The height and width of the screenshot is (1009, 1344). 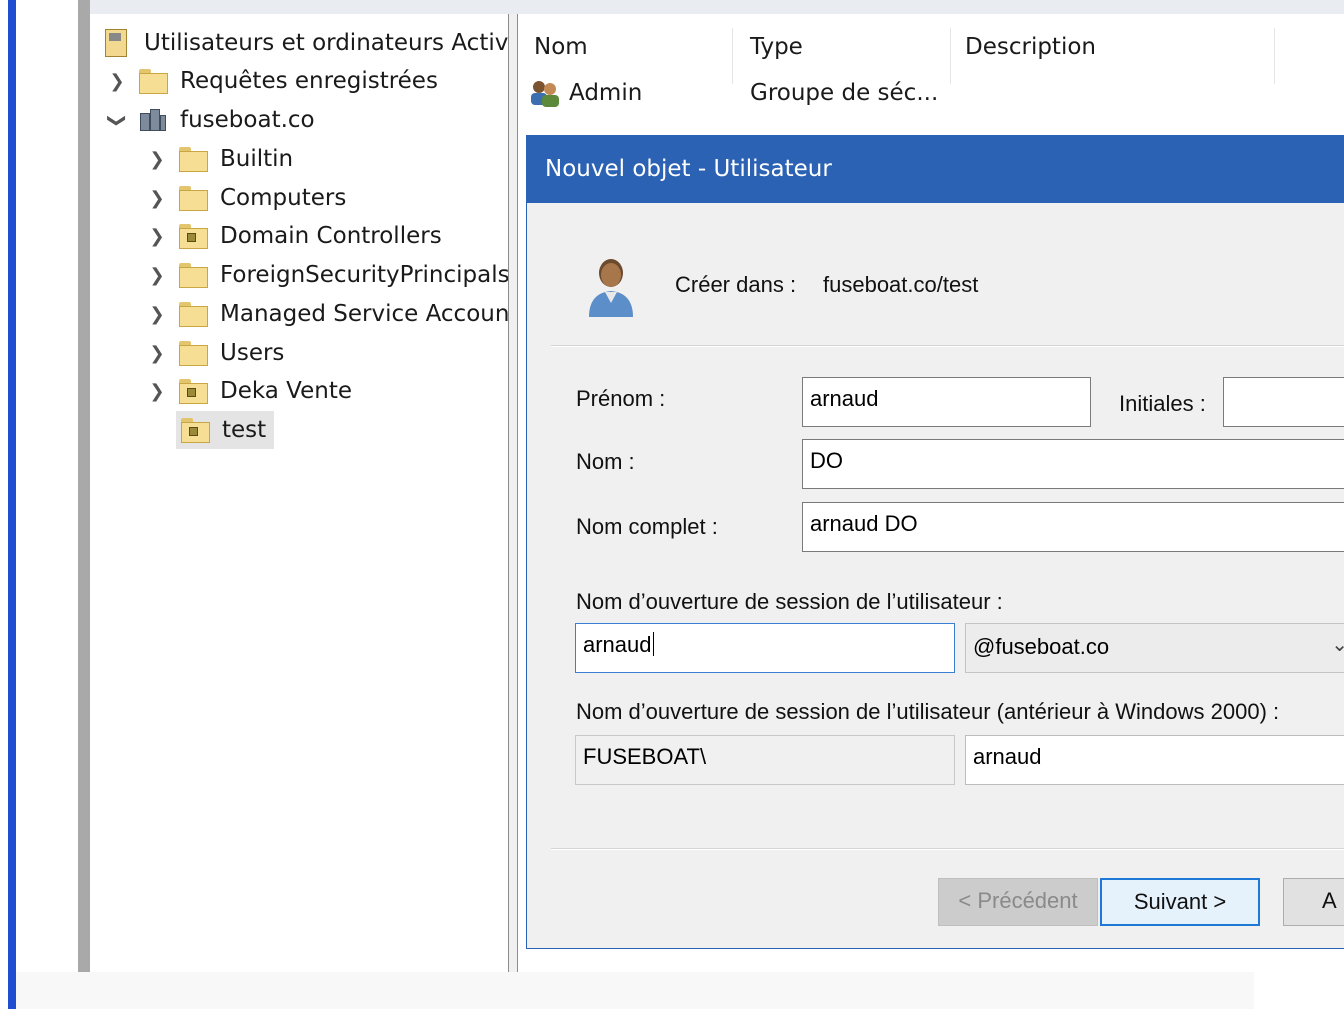 I want to click on cancel-button: A, so click(x=1313, y=902).